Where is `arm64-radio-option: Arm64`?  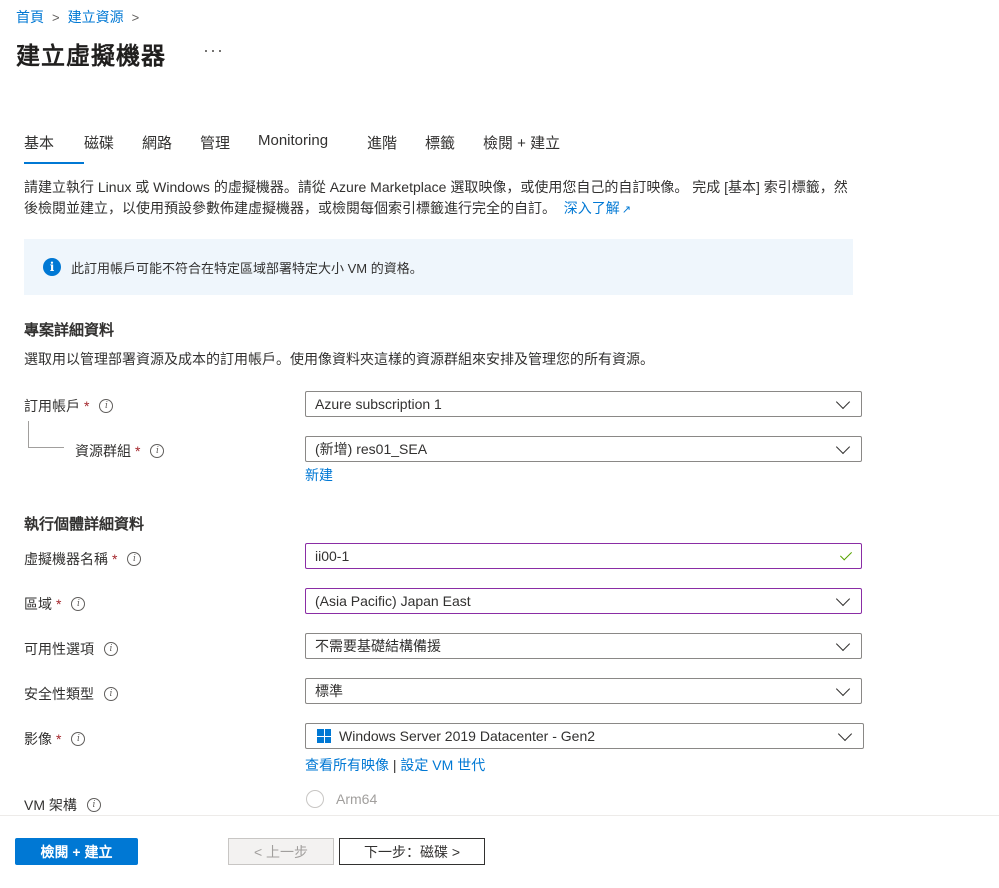
arm64-radio-option: Arm64 is located at coordinates (341, 799).